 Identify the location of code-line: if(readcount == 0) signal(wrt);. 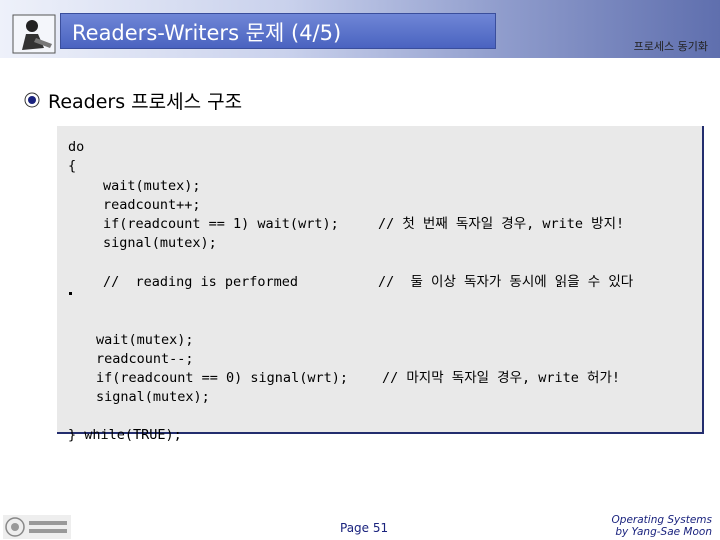
(222, 378).